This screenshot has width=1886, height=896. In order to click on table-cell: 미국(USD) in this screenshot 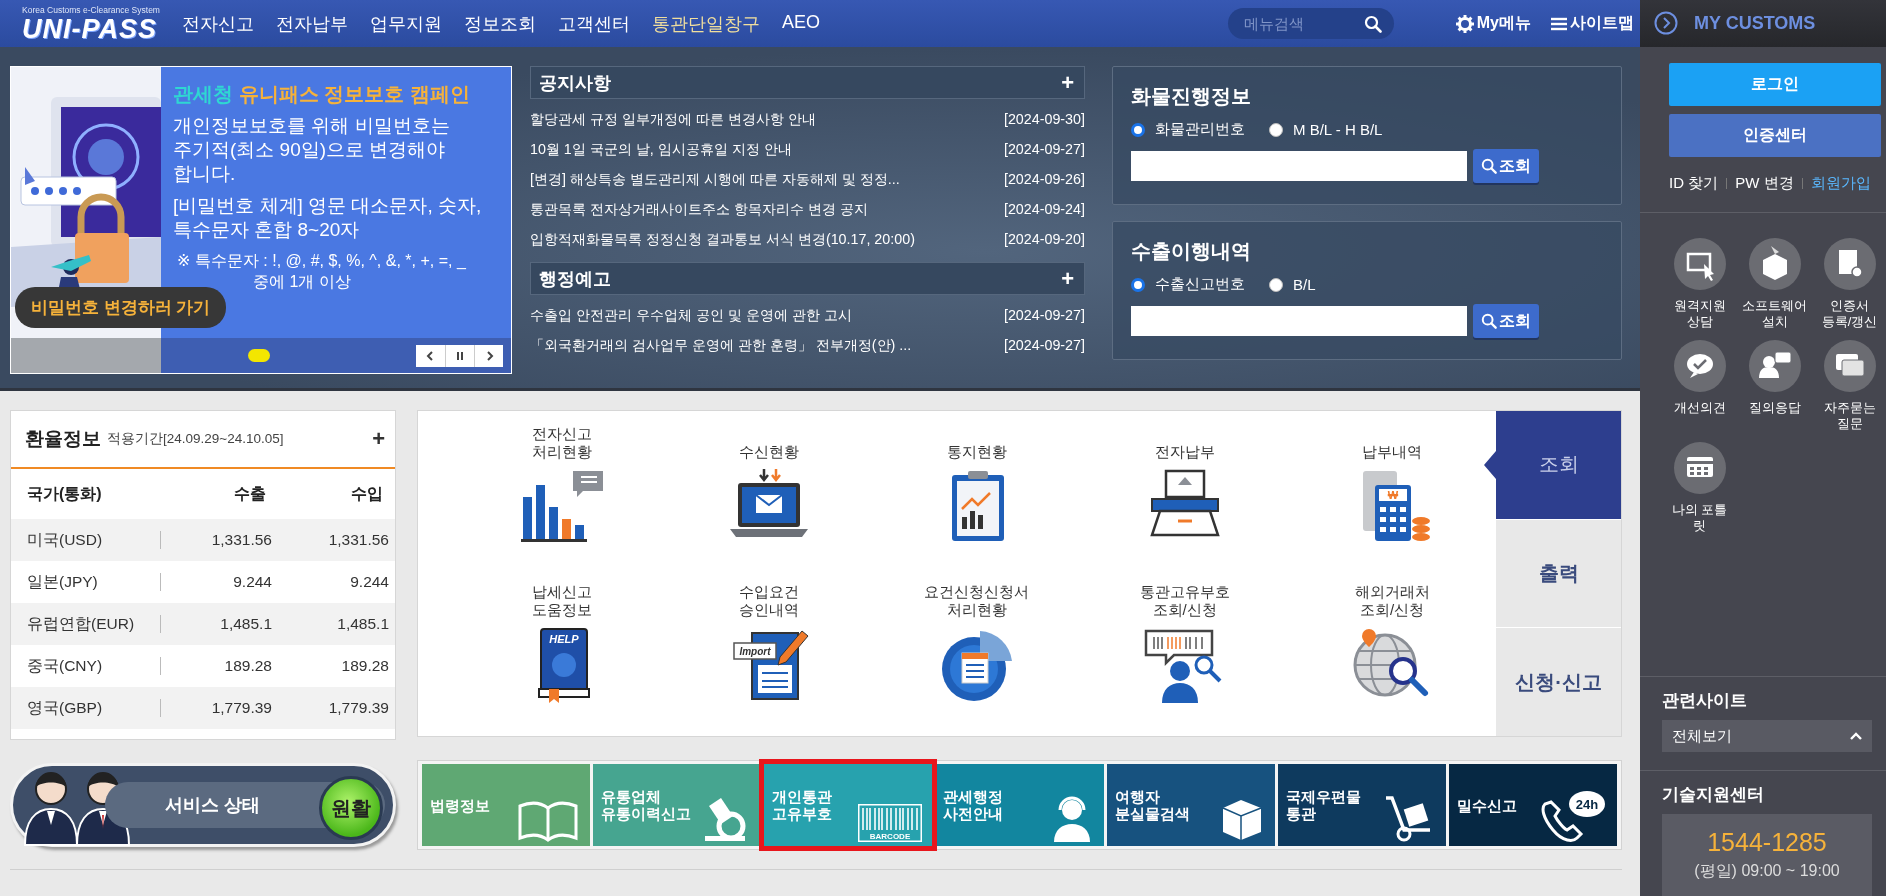, I will do `click(86, 540)`.